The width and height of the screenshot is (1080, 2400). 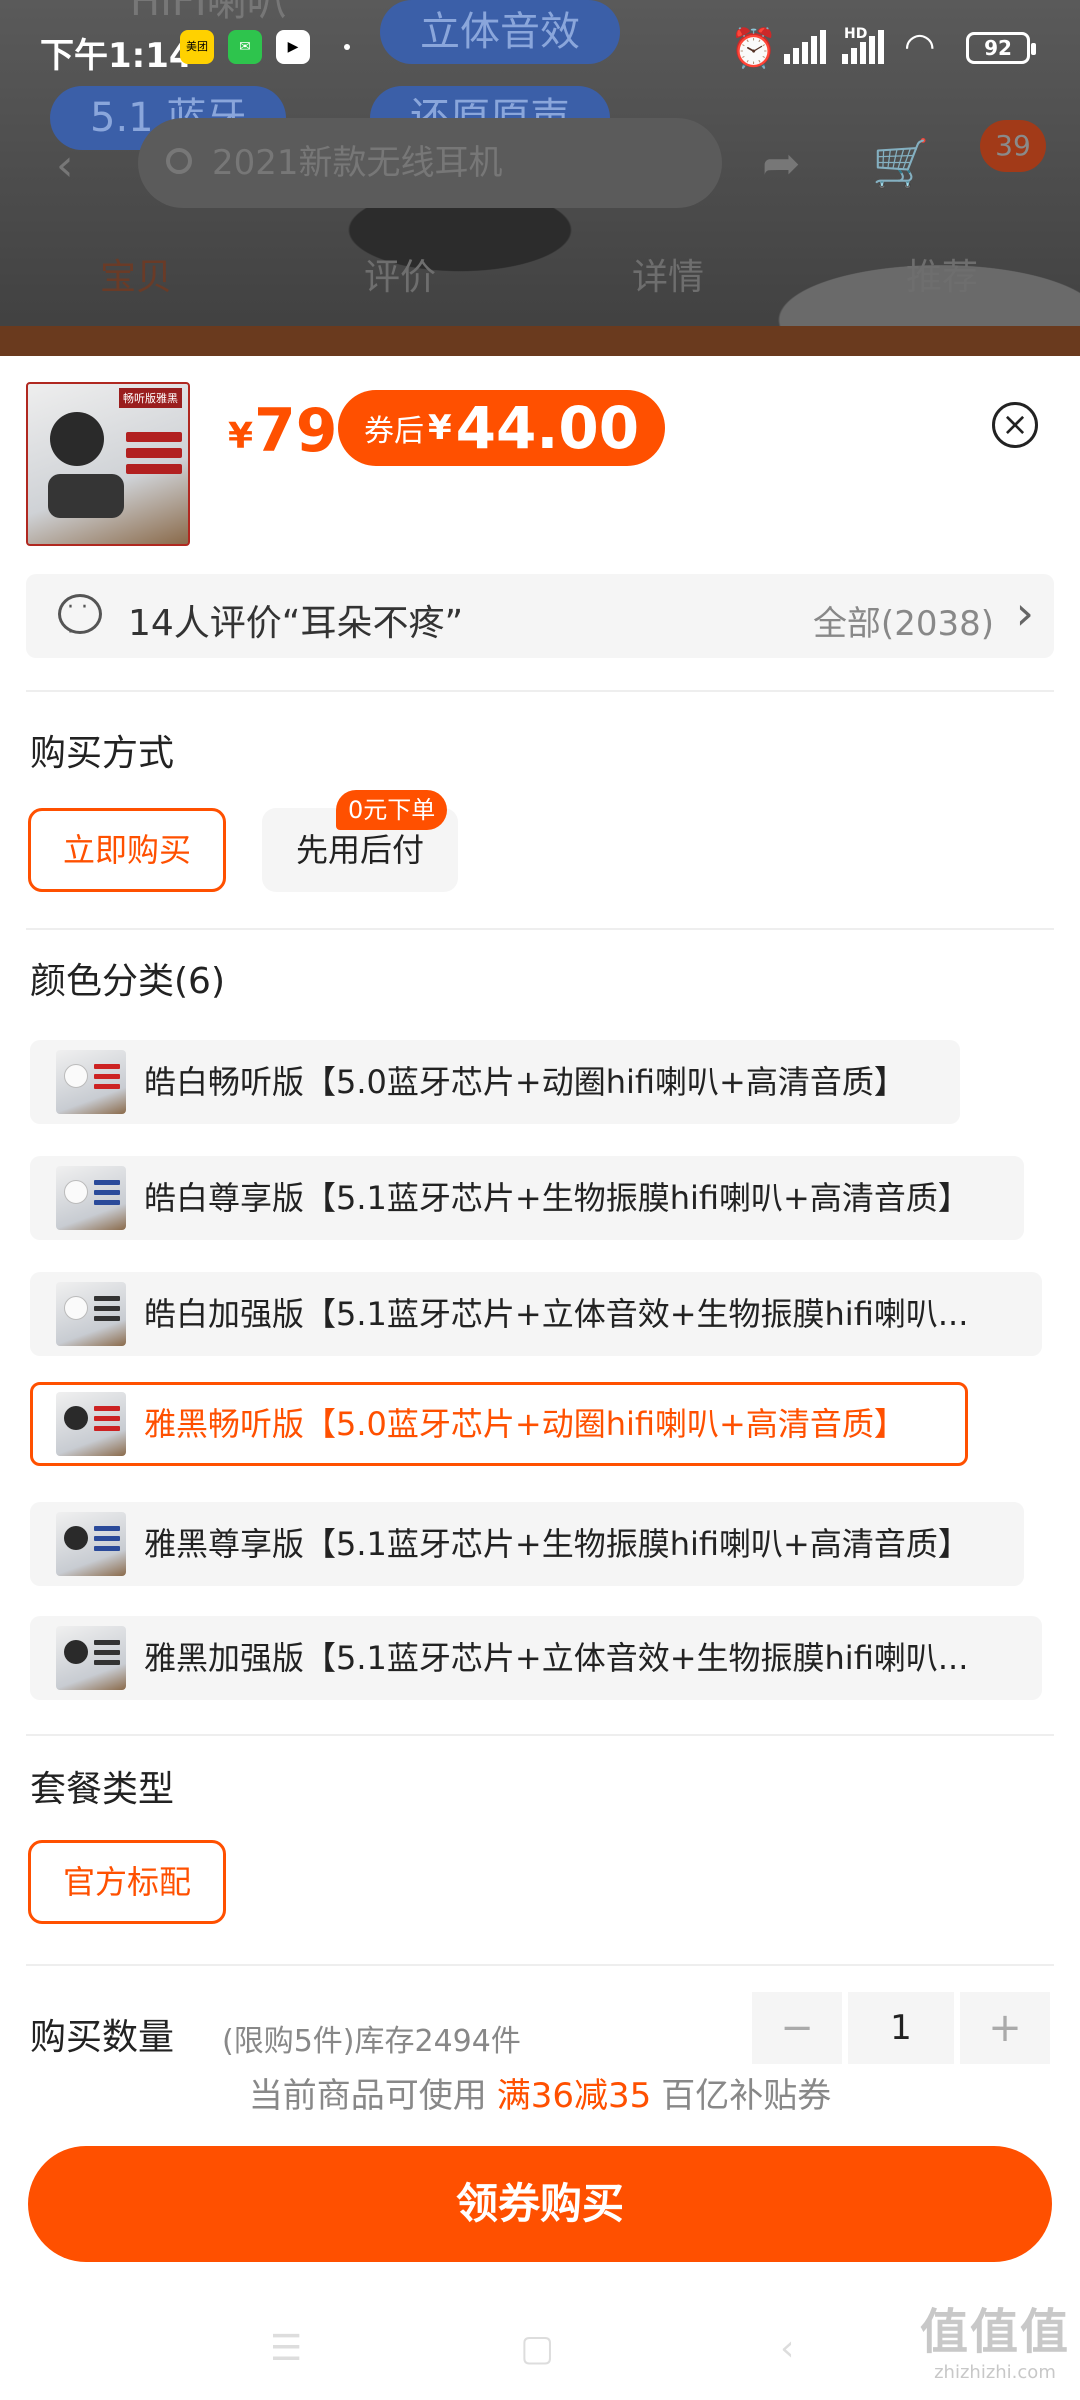 I want to click on subsidy-notice: 当前商品可使用 满36减35 百亿补贴券, so click(x=540, y=2092).